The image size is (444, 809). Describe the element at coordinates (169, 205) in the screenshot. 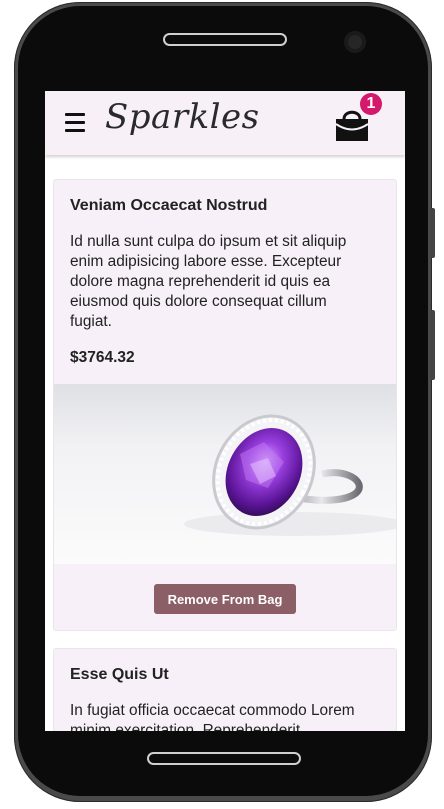

I see `product-title: Veniam Occaecat Nostrud` at that location.